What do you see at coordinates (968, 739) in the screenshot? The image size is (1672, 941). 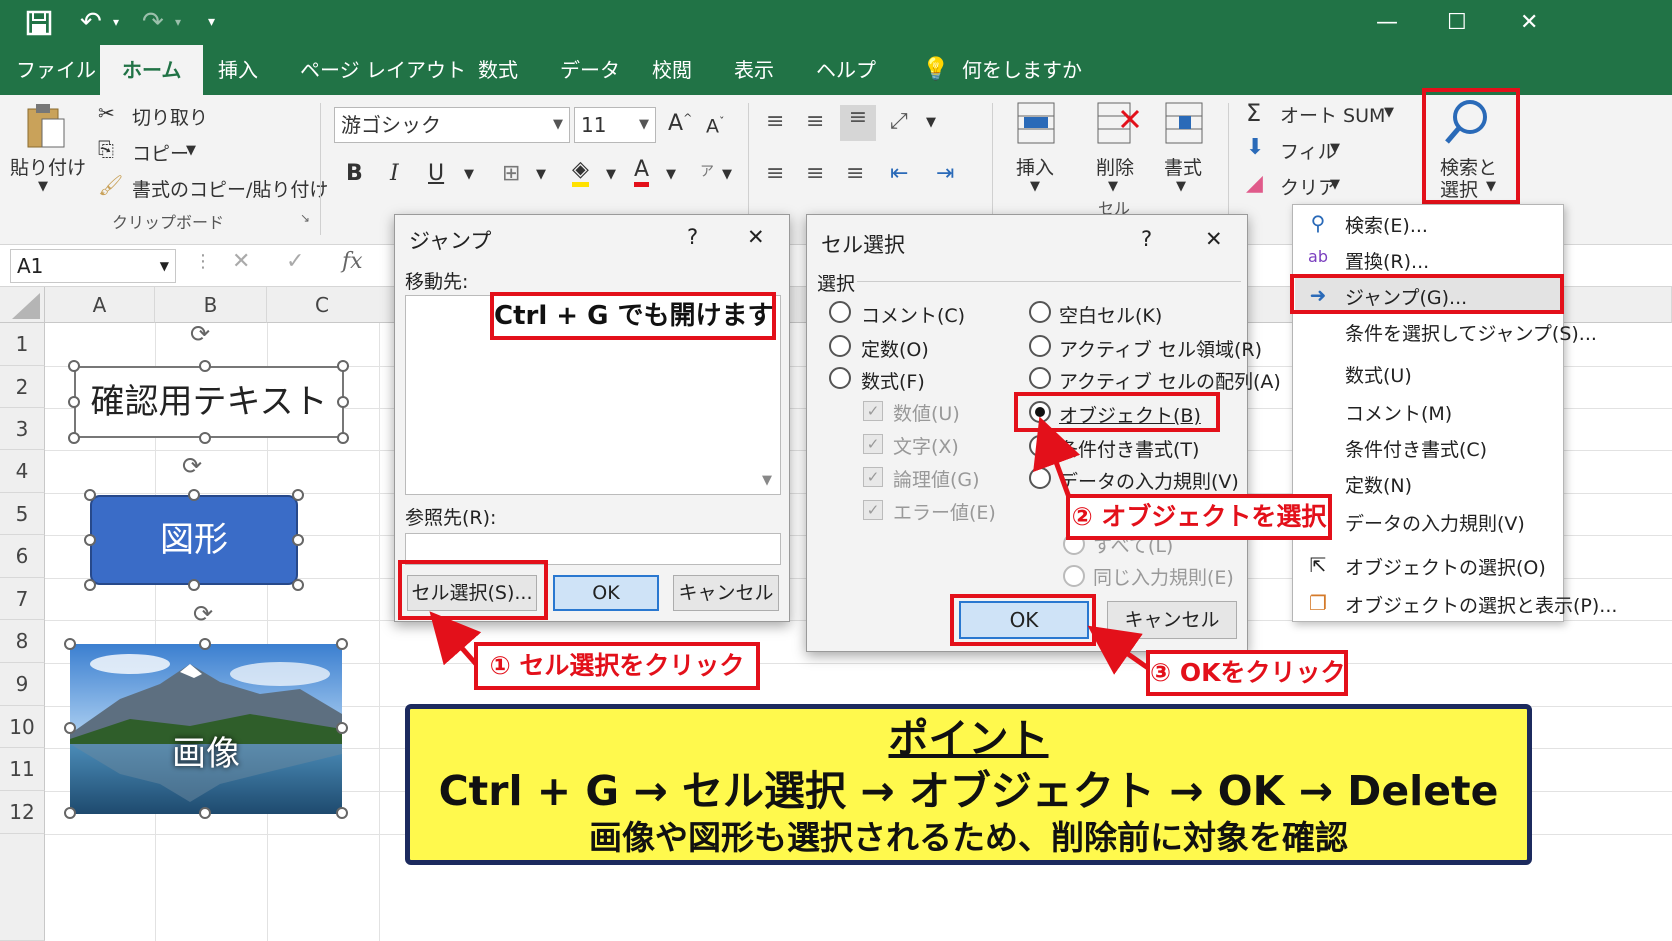 I see `point-title: ポイント` at bounding box center [968, 739].